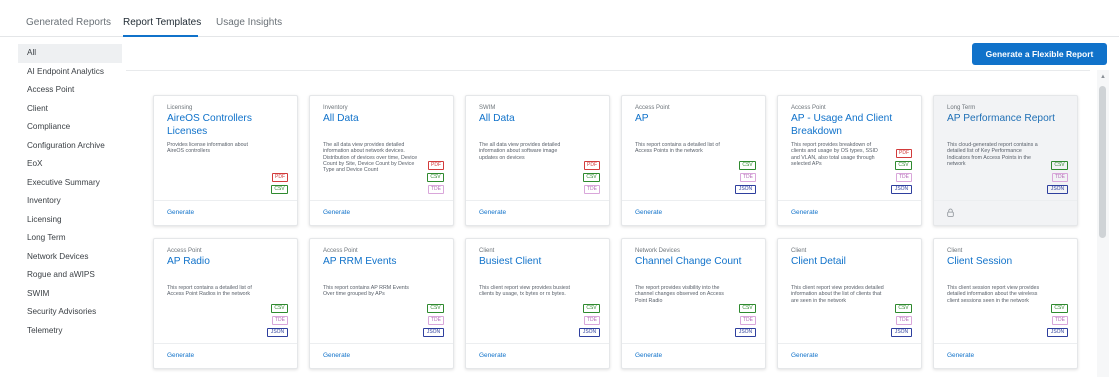  Describe the element at coordinates (70, 294) in the screenshot. I see `sidebar-item-swim: SWIM` at that location.